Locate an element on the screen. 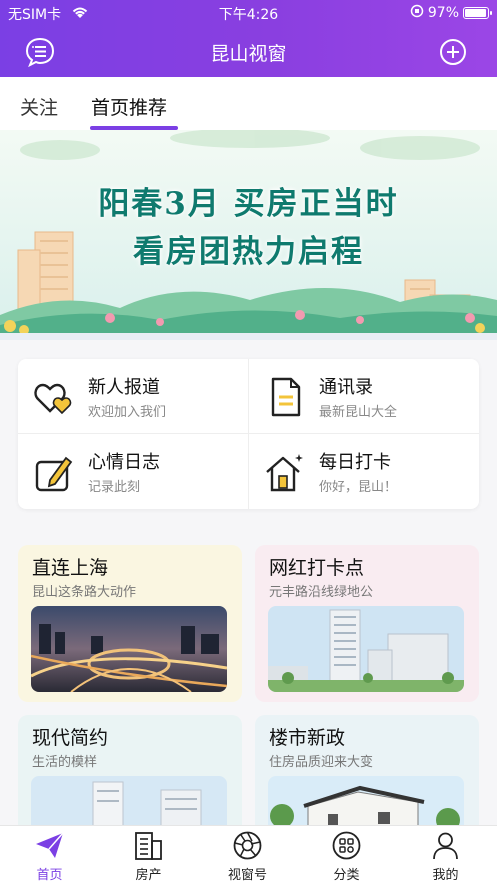 The image size is (497, 884). quick-entry-title: 心情日志 is located at coordinates (124, 462).